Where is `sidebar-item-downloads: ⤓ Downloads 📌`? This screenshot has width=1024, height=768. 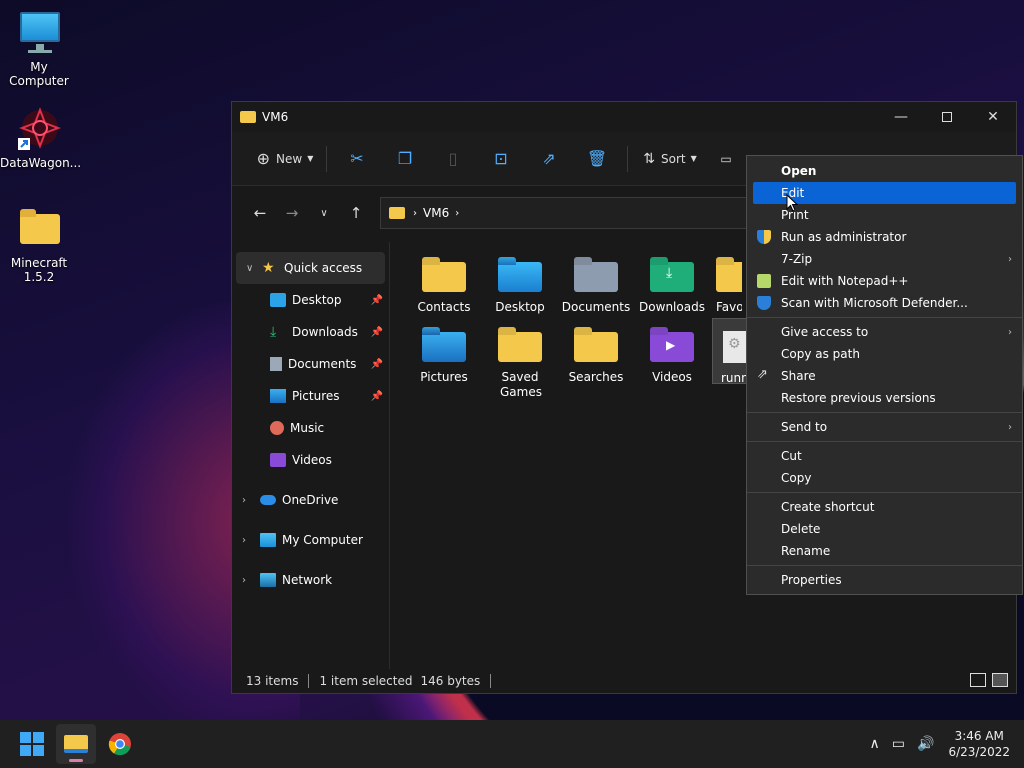 sidebar-item-downloads: ⤓ Downloads 📌 is located at coordinates (310, 332).